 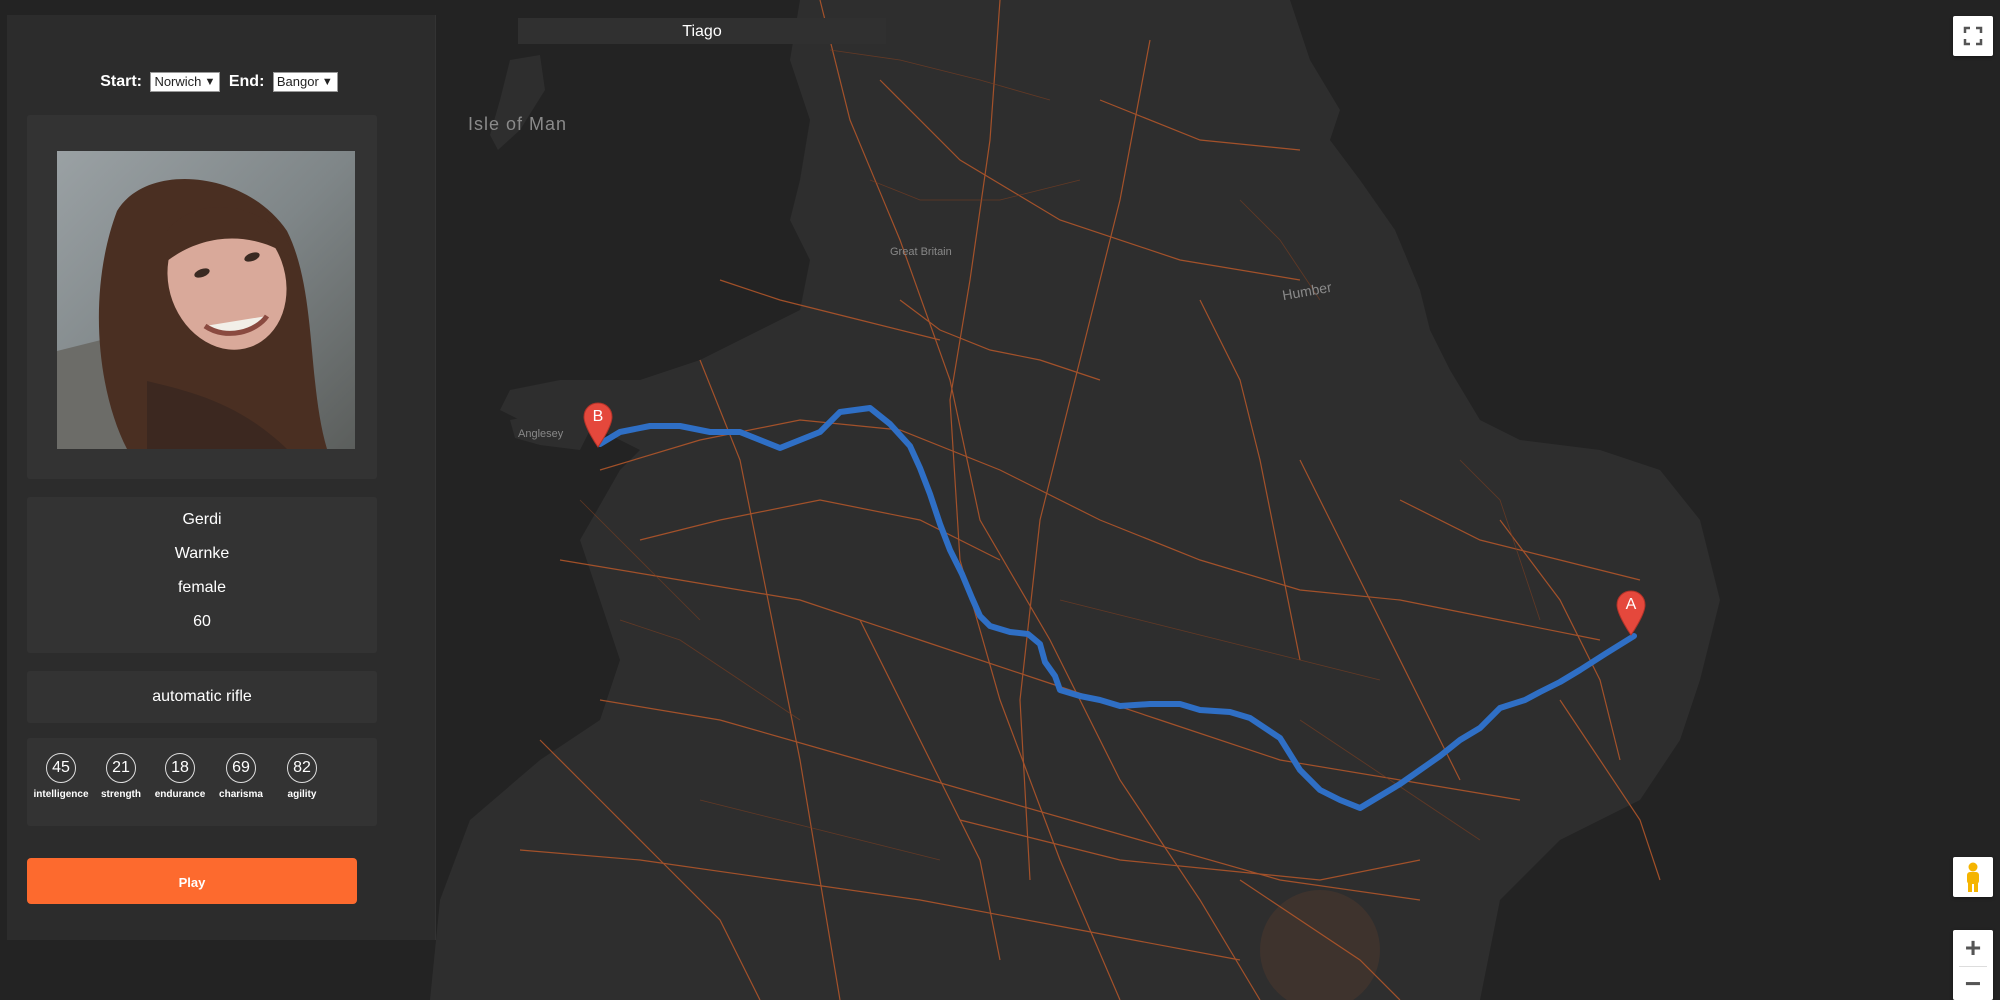 I want to click on marker-start-label: A, so click(x=1631, y=604).